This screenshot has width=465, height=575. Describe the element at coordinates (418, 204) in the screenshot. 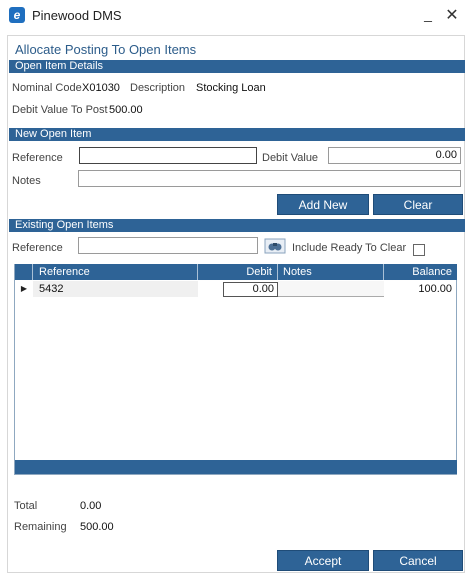

I see `clear-button: Clear` at that location.